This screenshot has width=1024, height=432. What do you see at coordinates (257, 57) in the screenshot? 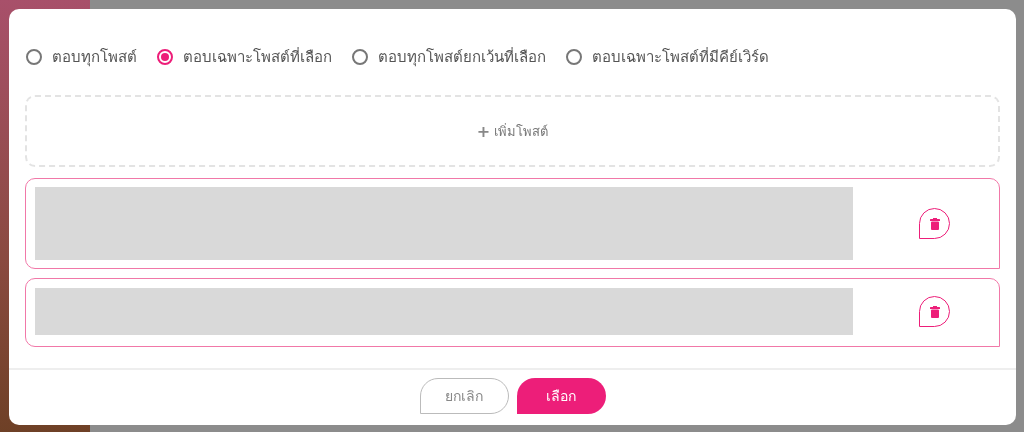
I see `radio-label: ตอบเฉพาะโพสต์ที่เลือก` at bounding box center [257, 57].